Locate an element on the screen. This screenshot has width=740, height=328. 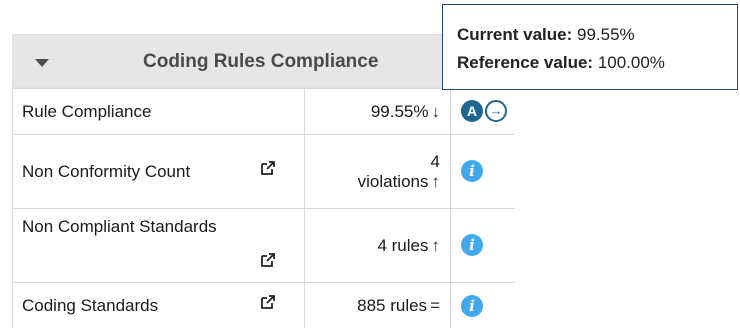
table-row: Coding Standards 885 rules= i is located at coordinates (264, 305).